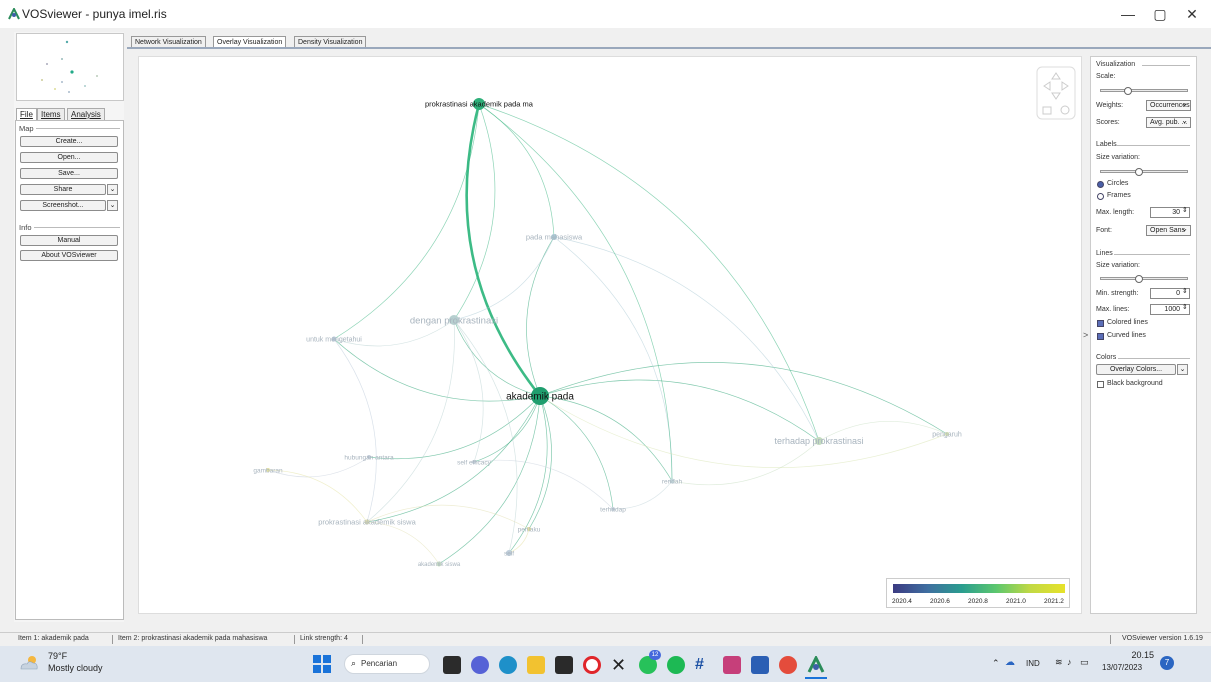 The width and height of the screenshot is (1211, 682). What do you see at coordinates (669, 48) in the screenshot?
I see `viz-tab-underline` at bounding box center [669, 48].